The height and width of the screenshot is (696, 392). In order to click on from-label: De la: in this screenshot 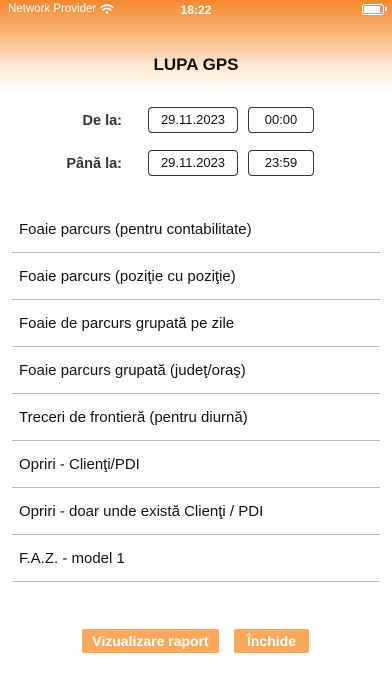, I will do `click(102, 121)`.